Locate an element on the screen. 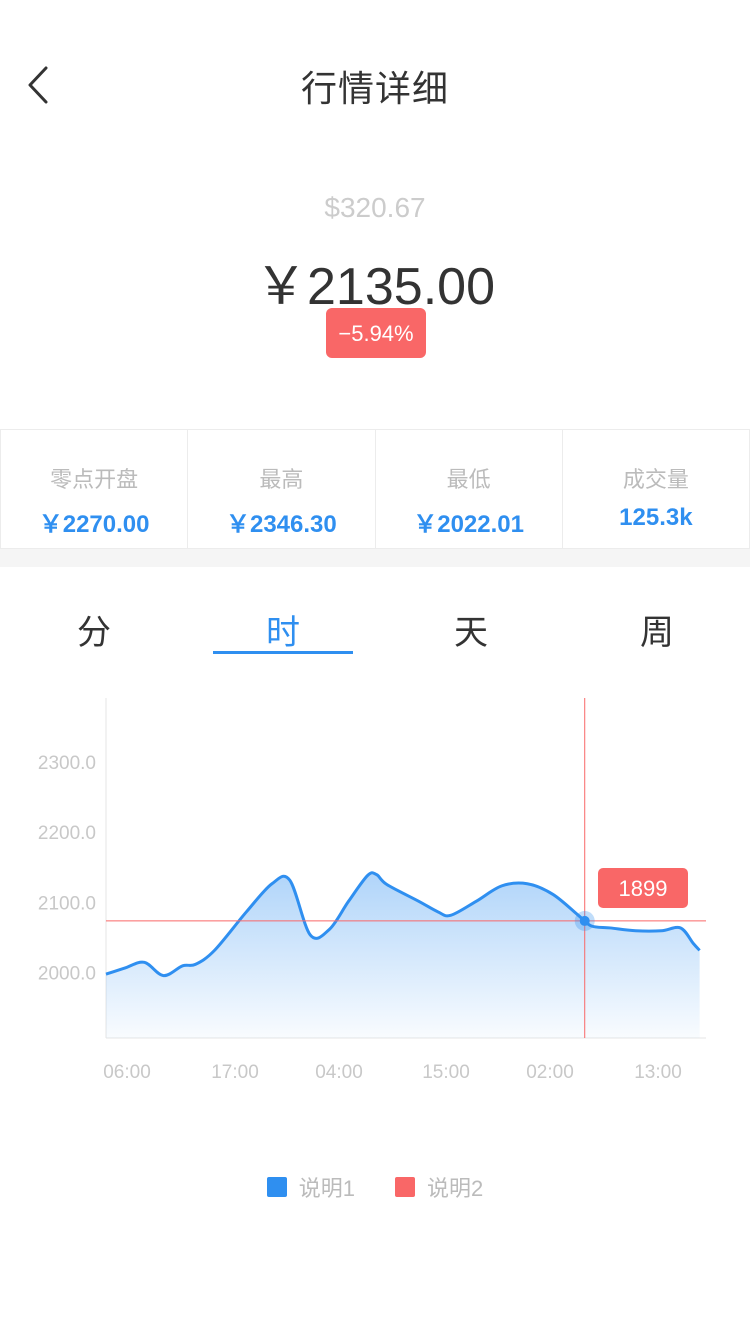 This screenshot has width=750, height=1334. y-tick-label: 2200.0 is located at coordinates (67, 833).